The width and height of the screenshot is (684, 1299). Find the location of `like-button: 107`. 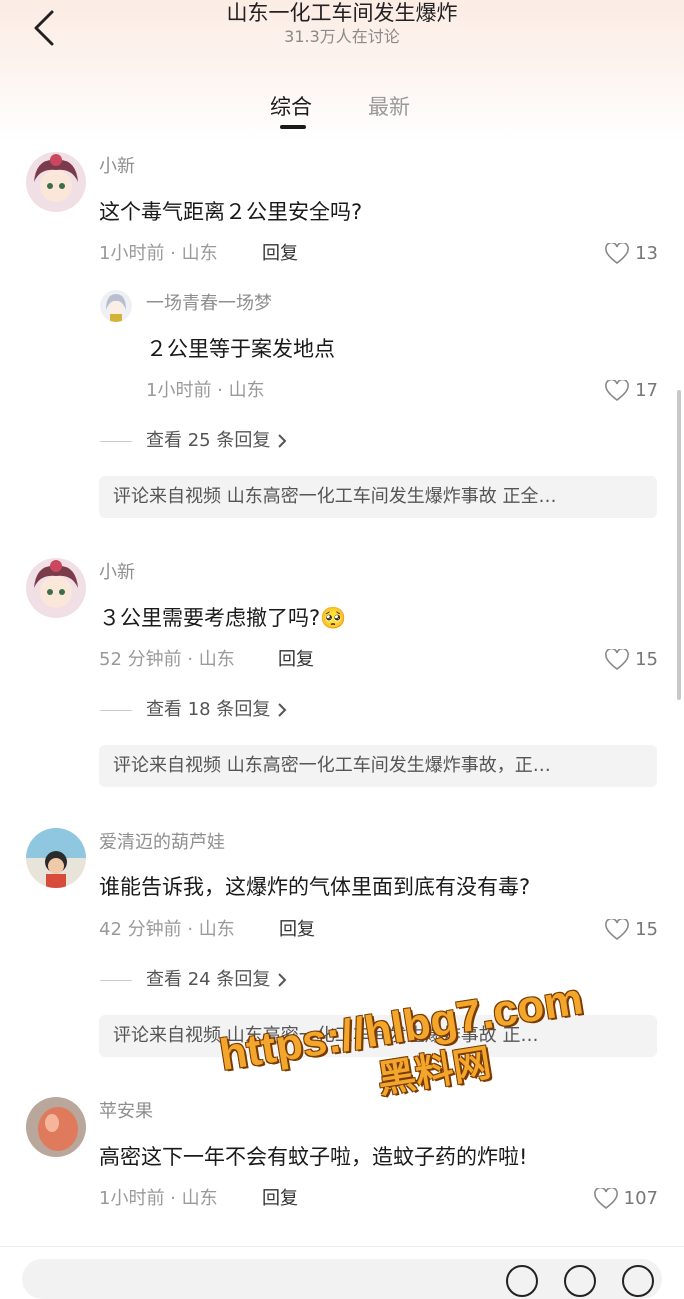

like-button: 107 is located at coordinates (625, 1199).